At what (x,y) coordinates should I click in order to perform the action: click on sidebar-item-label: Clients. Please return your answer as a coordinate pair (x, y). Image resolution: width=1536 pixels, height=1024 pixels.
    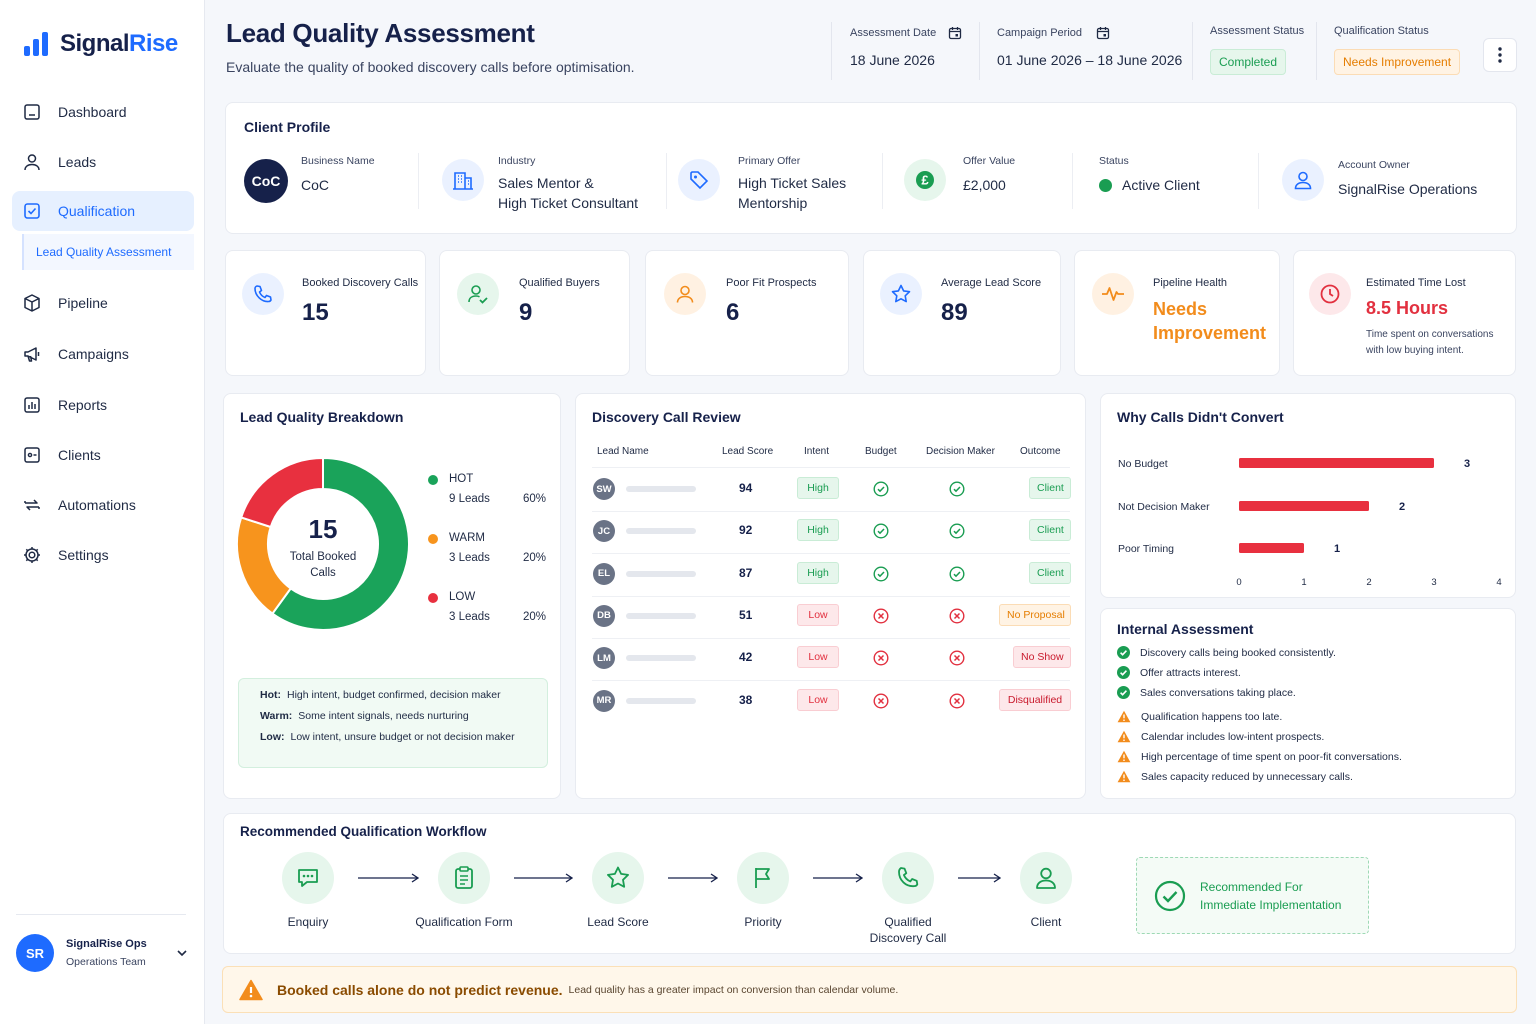
    Looking at the image, I should click on (79, 455).